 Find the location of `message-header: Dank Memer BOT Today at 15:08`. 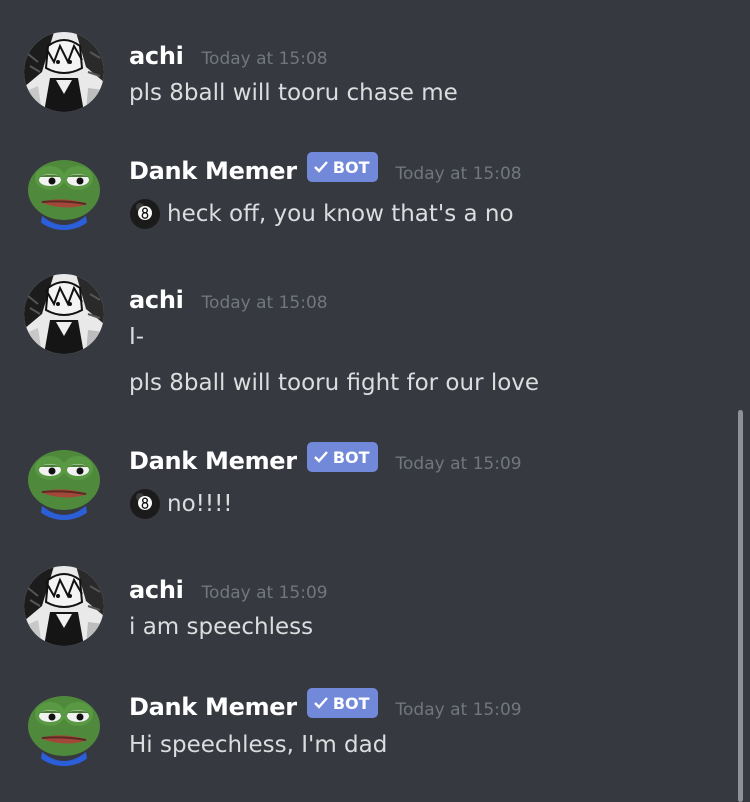

message-header: Dank Memer BOT Today at 15:08 is located at coordinates (325, 169).